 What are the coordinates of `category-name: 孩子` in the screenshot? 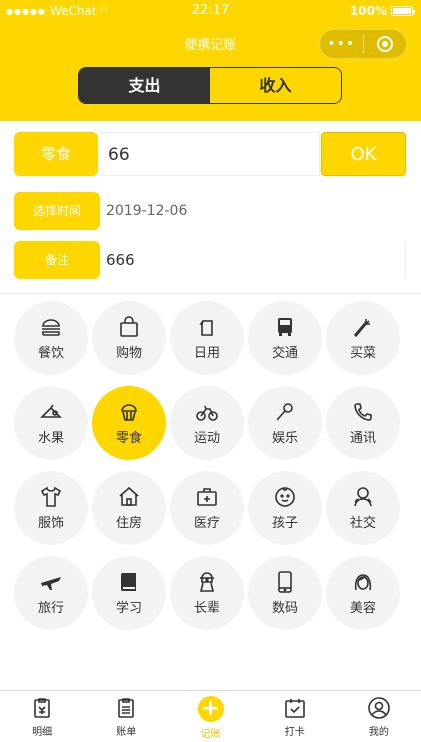 It's located at (284, 523).